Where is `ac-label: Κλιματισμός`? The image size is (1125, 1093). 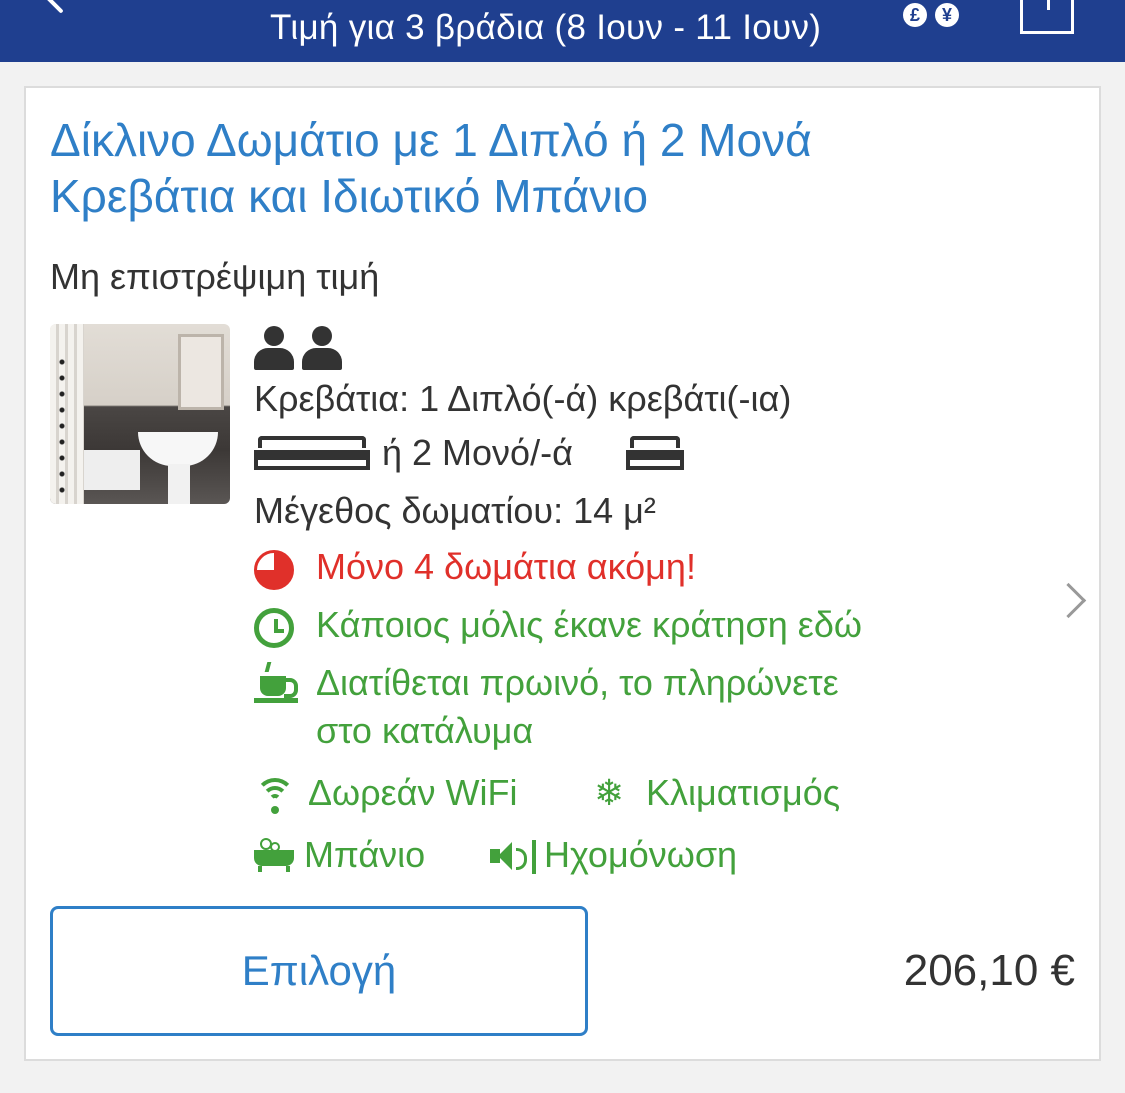
ac-label: Κλιματισμός is located at coordinates (743, 792).